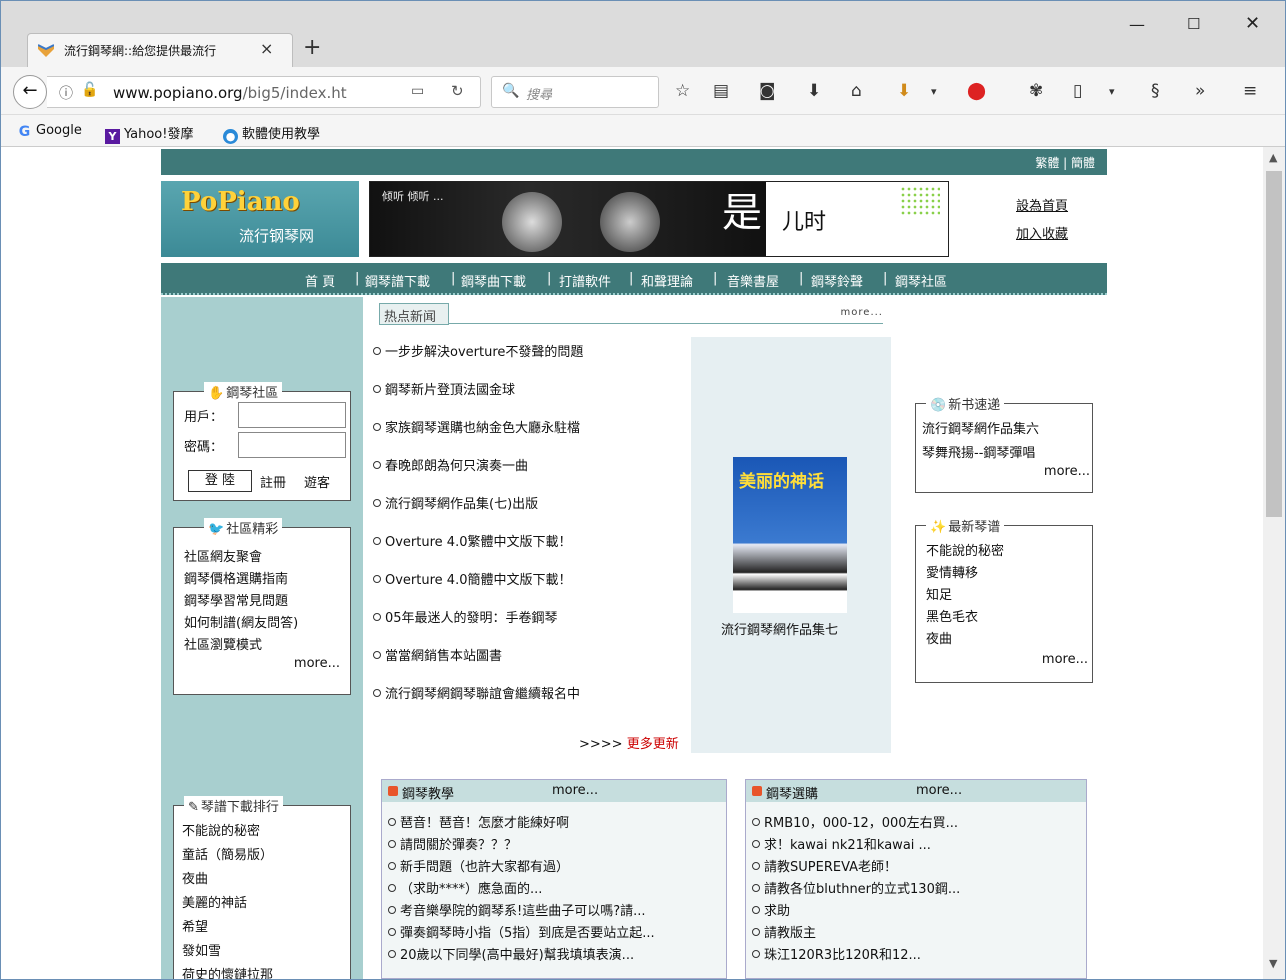 This screenshot has width=1286, height=980. I want to click on list-item: 發如雪, so click(201, 949).